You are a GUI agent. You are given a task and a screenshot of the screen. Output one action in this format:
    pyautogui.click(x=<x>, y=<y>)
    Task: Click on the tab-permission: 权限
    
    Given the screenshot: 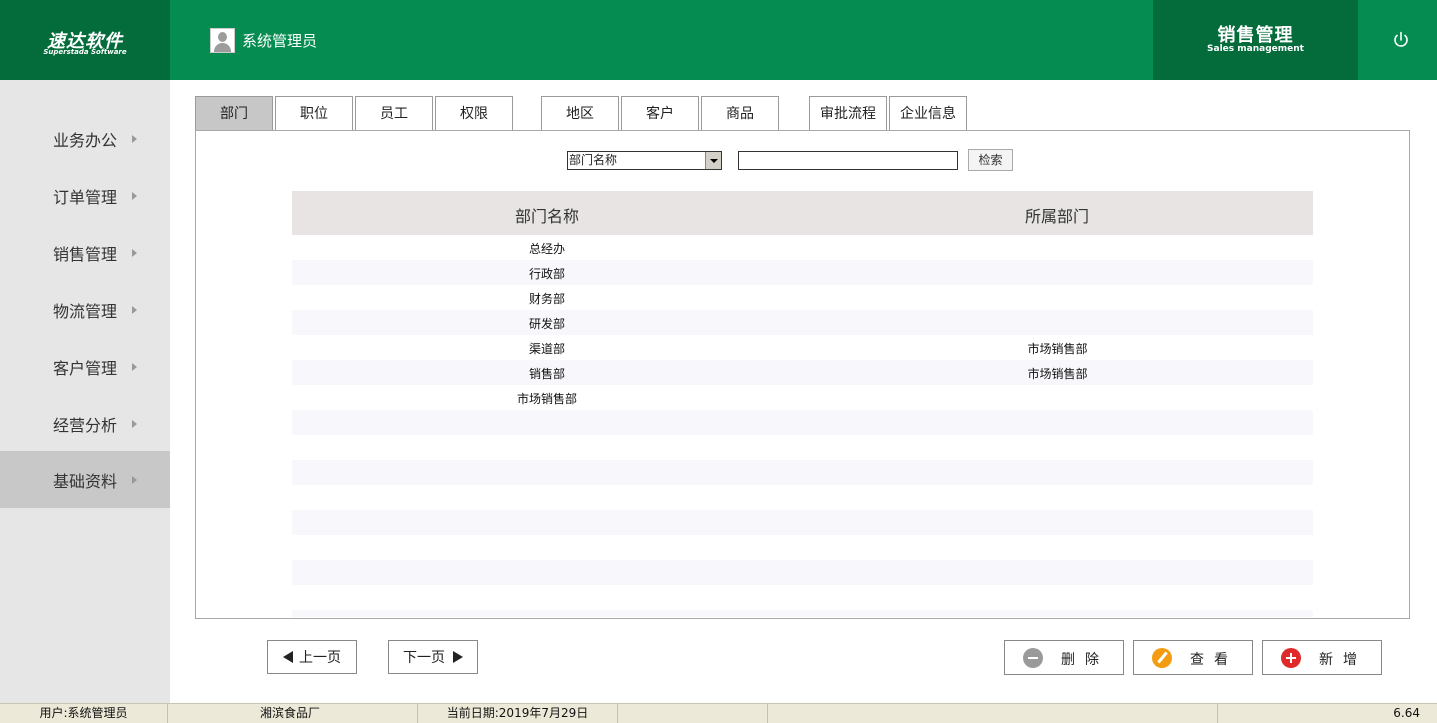 What is the action you would take?
    pyautogui.click(x=474, y=113)
    